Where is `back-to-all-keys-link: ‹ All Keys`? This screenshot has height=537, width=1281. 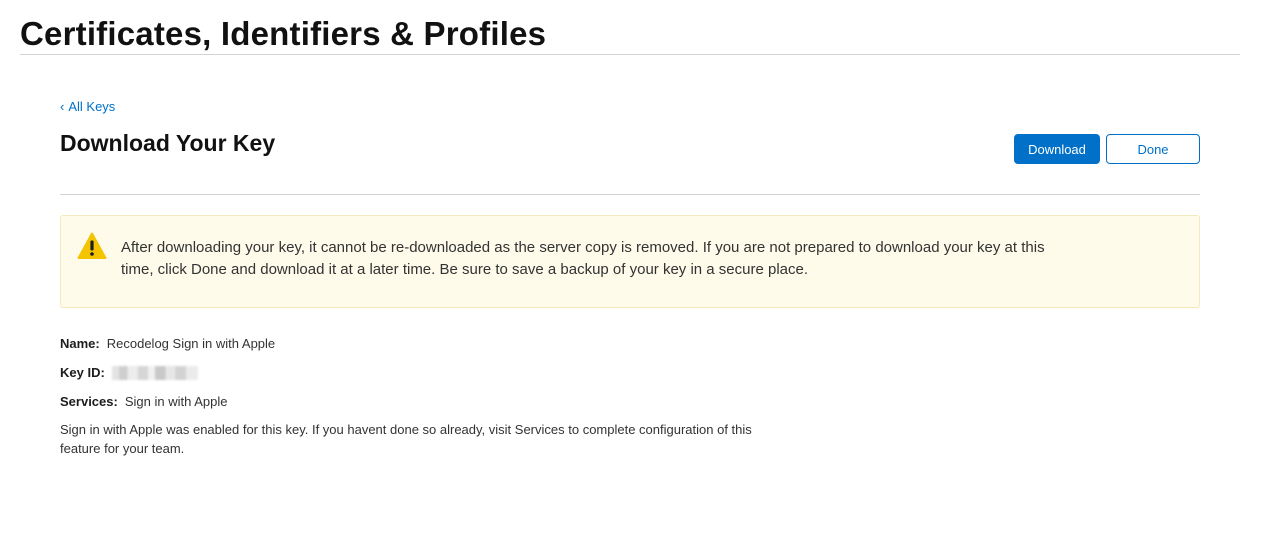 back-to-all-keys-link: ‹ All Keys is located at coordinates (87, 107).